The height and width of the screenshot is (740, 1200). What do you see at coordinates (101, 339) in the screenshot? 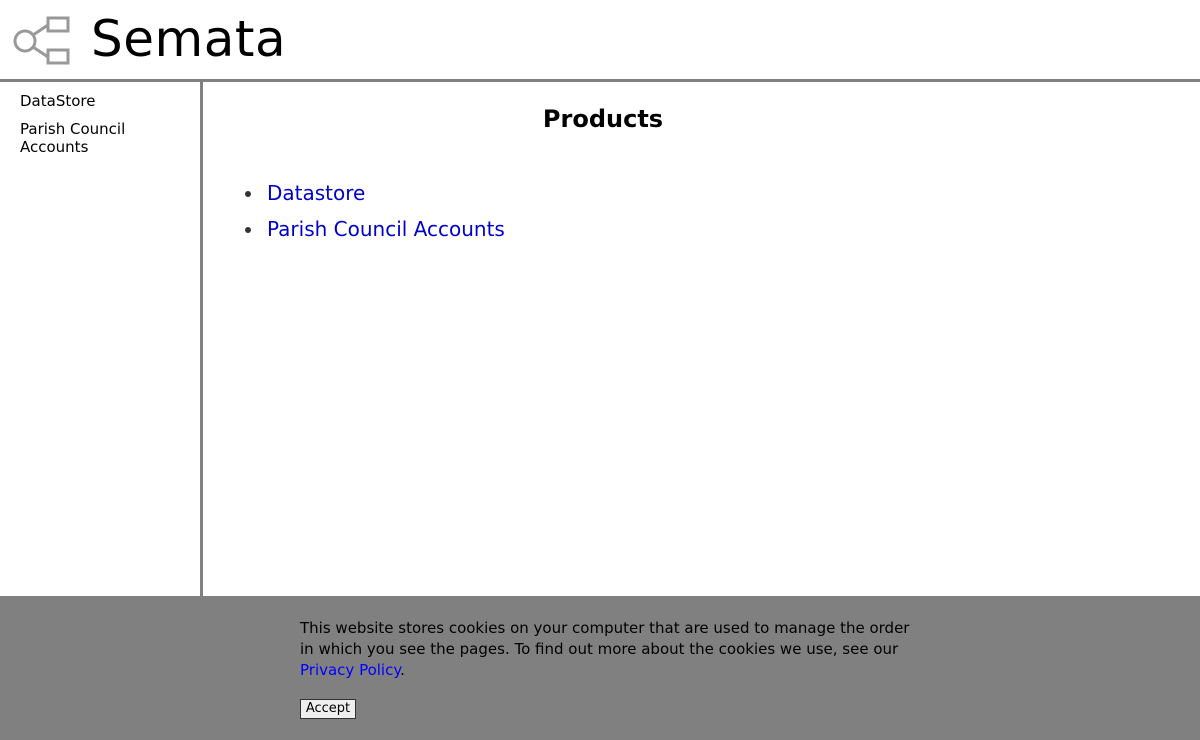
I see `sidebar: DataStore Parish Council Accounts` at bounding box center [101, 339].